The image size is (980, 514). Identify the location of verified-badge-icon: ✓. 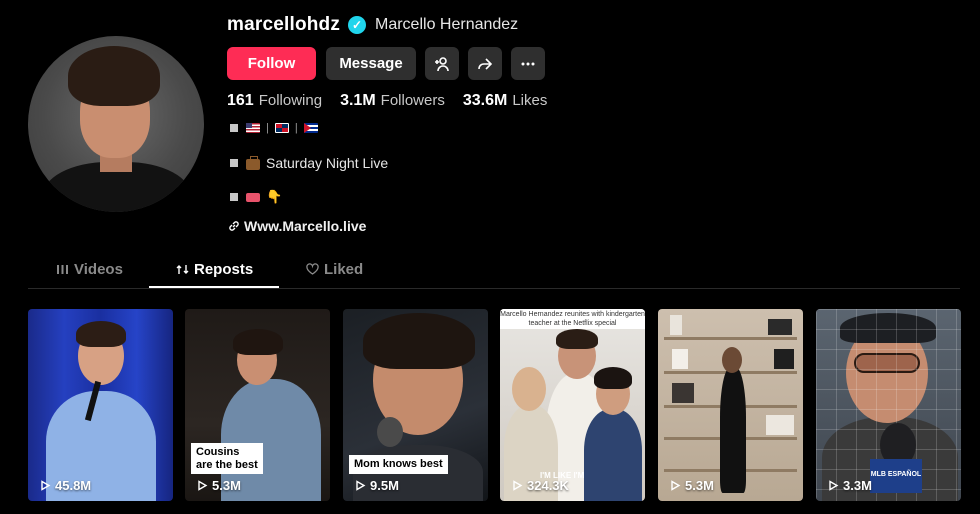
(357, 25).